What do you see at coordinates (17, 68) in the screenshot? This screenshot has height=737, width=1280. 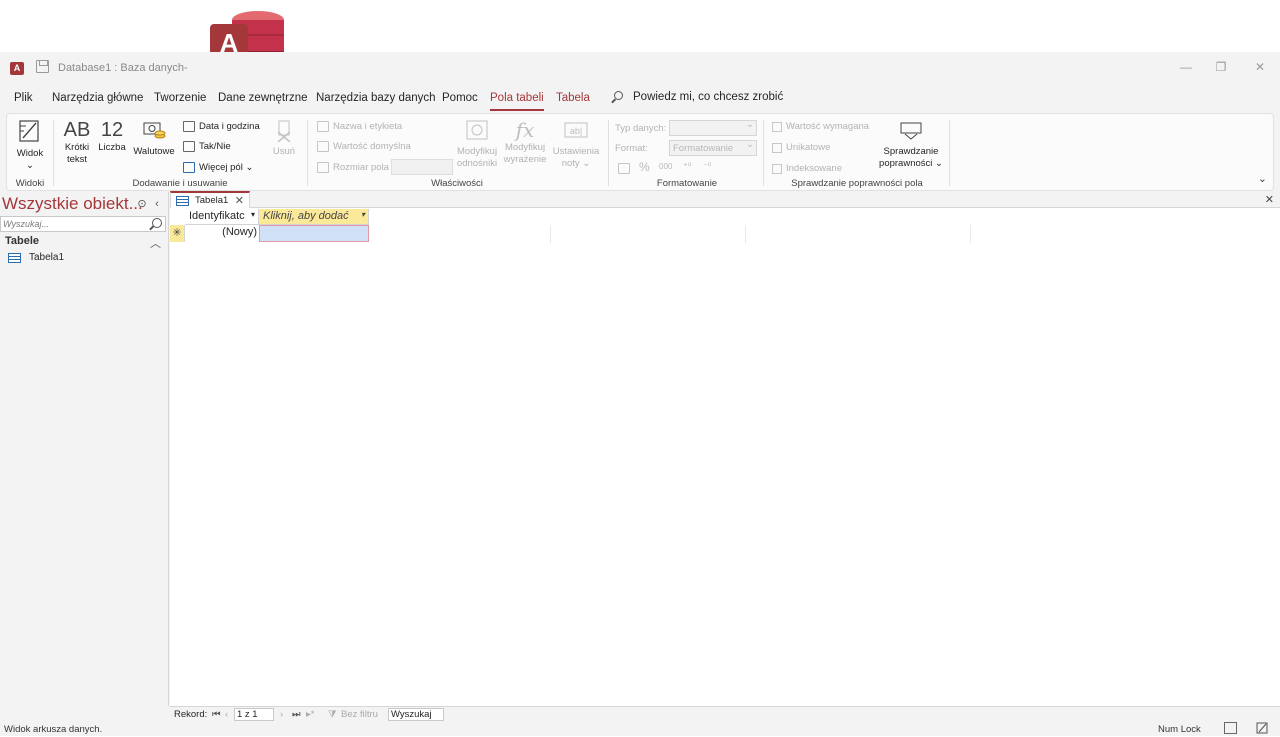 I see `app-icon: A` at bounding box center [17, 68].